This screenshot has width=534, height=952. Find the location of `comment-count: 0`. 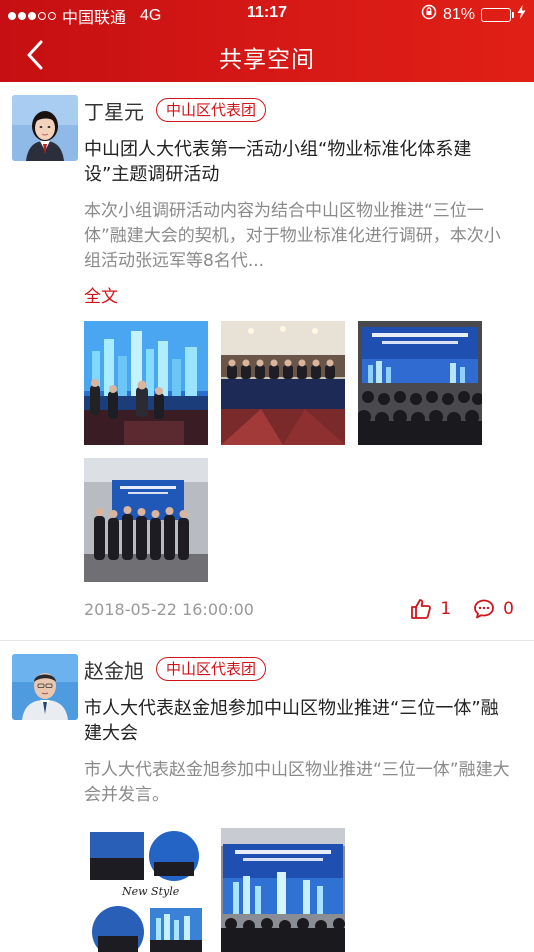

comment-count: 0 is located at coordinates (508, 609).